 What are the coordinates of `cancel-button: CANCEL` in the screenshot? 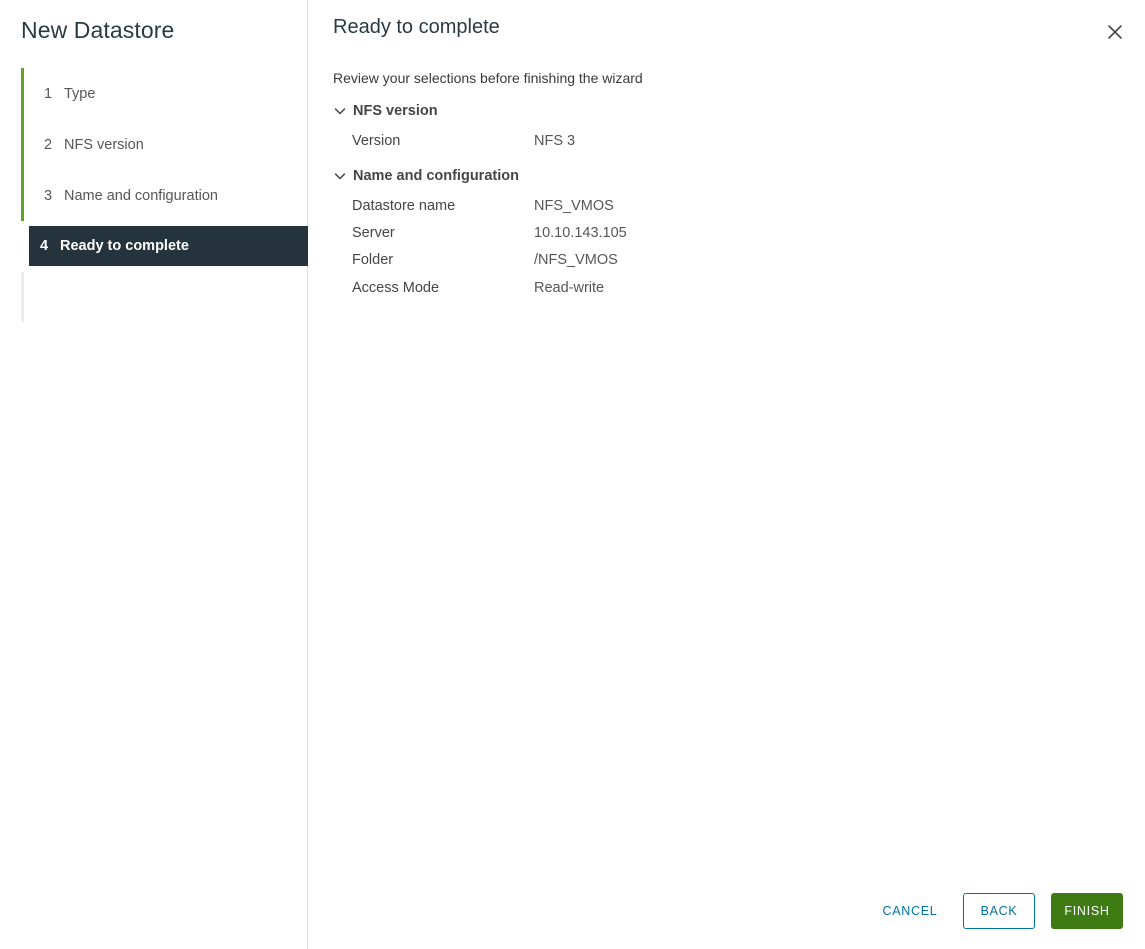 It's located at (910, 911).